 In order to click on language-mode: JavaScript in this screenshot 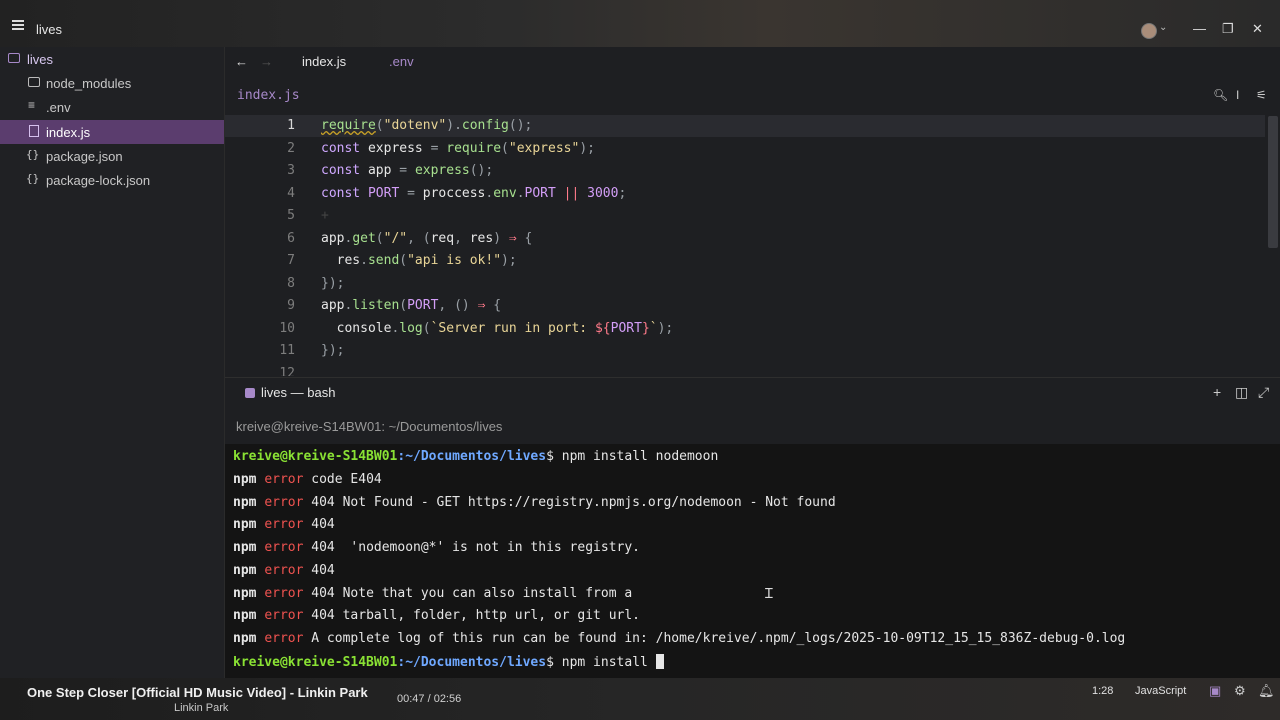, I will do `click(1160, 691)`.